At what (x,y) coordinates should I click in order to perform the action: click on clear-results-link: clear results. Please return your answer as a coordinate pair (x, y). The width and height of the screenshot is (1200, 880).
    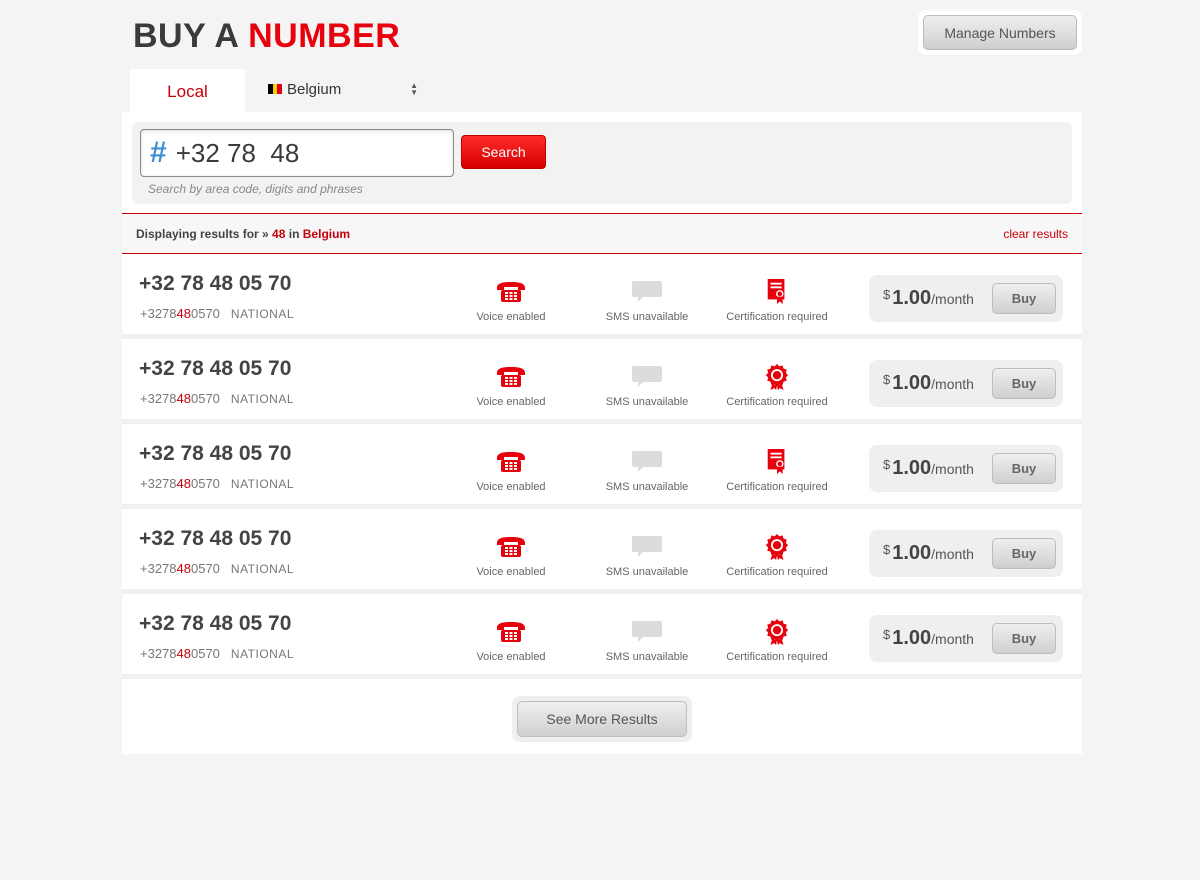
    Looking at the image, I should click on (1035, 234).